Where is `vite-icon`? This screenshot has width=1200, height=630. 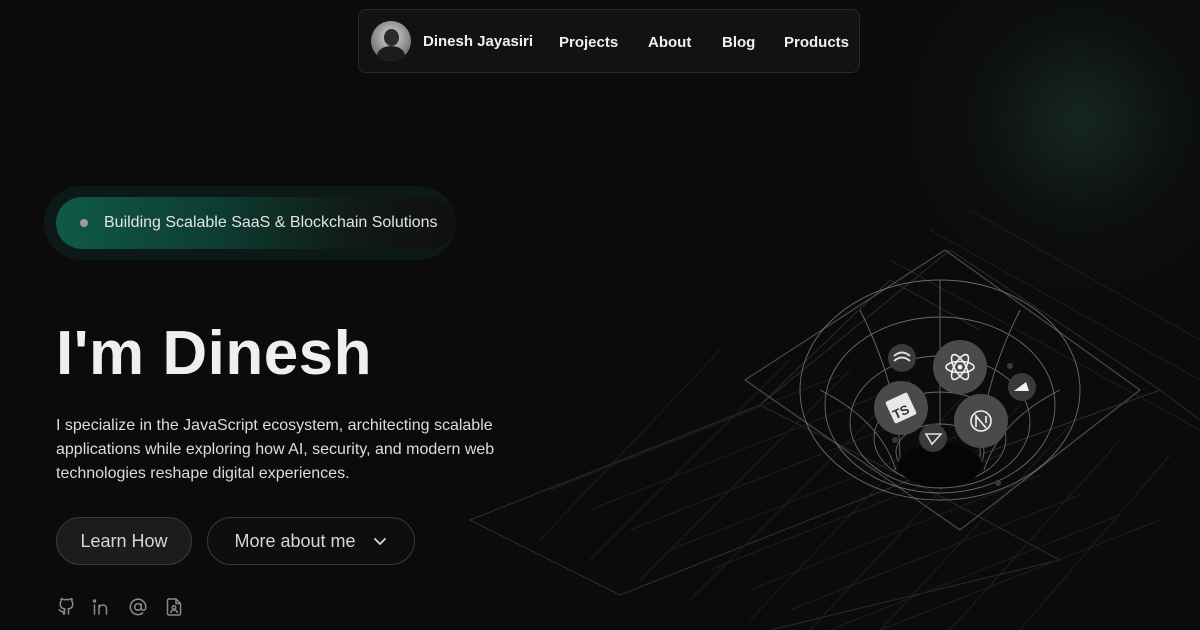 vite-icon is located at coordinates (933, 438).